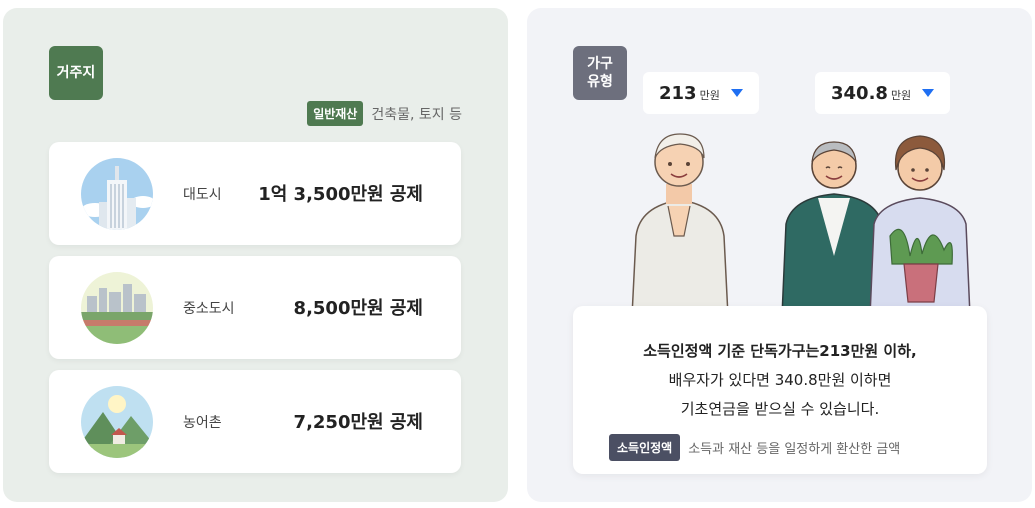  I want to click on residence-tag: 거주지, so click(76, 73).